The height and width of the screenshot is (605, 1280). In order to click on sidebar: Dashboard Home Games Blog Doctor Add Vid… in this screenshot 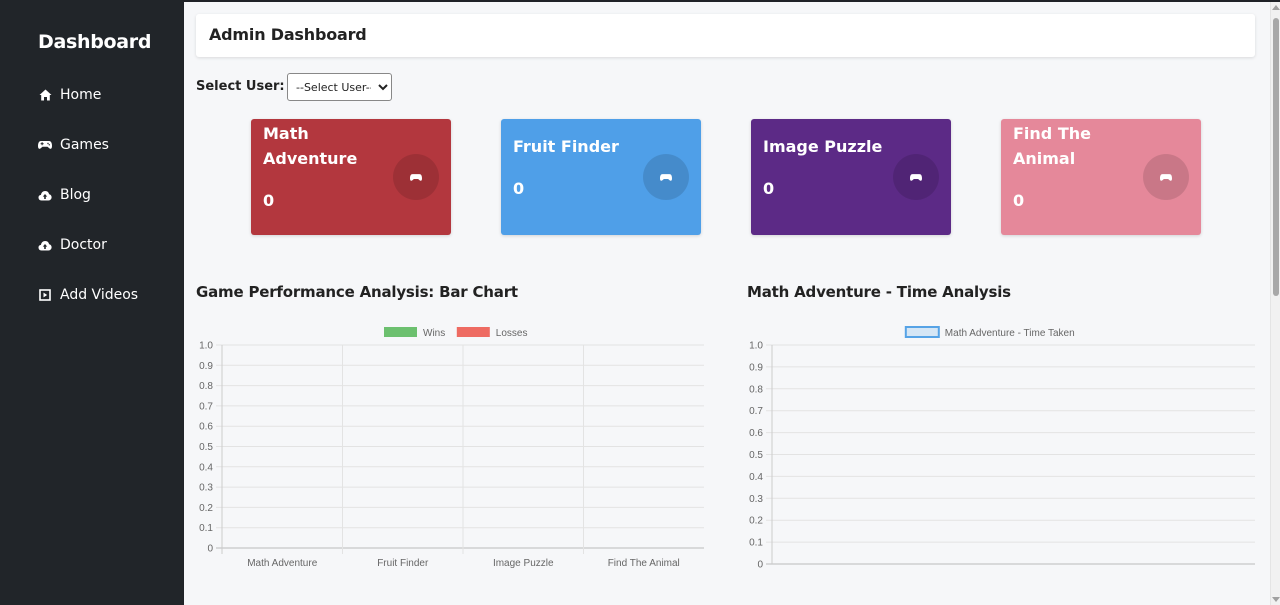, I will do `click(91, 302)`.